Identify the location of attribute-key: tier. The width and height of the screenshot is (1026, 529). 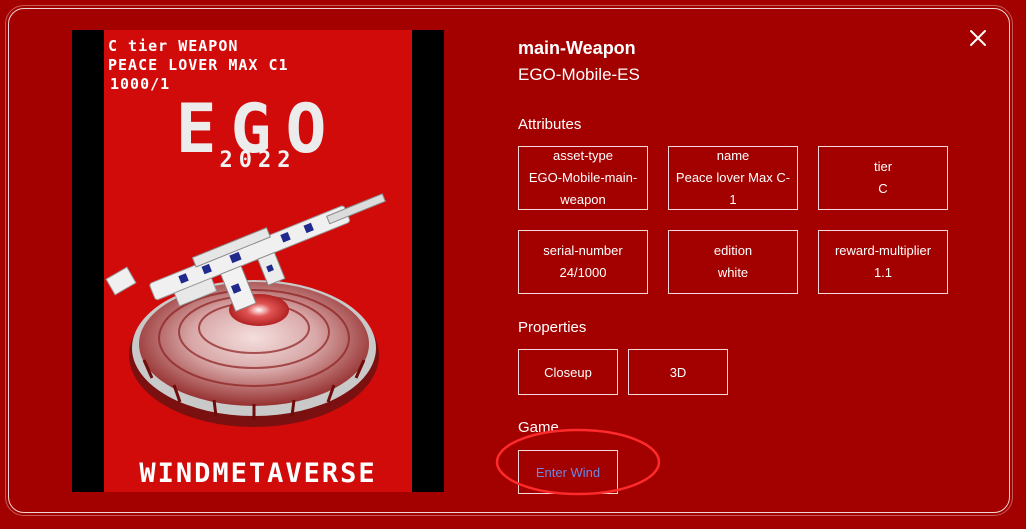
(883, 166).